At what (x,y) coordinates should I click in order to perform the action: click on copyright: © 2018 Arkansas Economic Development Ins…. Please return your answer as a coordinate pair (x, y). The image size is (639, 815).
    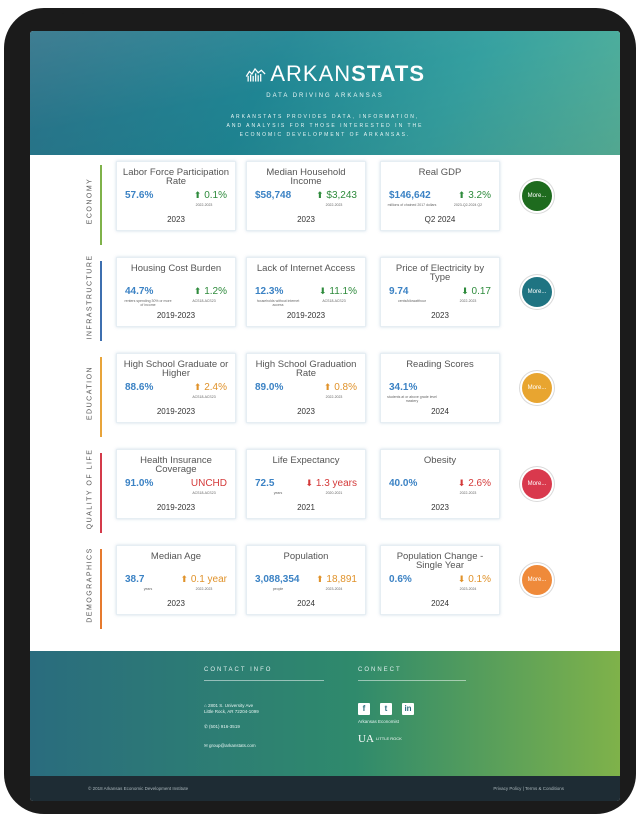
    Looking at the image, I should click on (138, 788).